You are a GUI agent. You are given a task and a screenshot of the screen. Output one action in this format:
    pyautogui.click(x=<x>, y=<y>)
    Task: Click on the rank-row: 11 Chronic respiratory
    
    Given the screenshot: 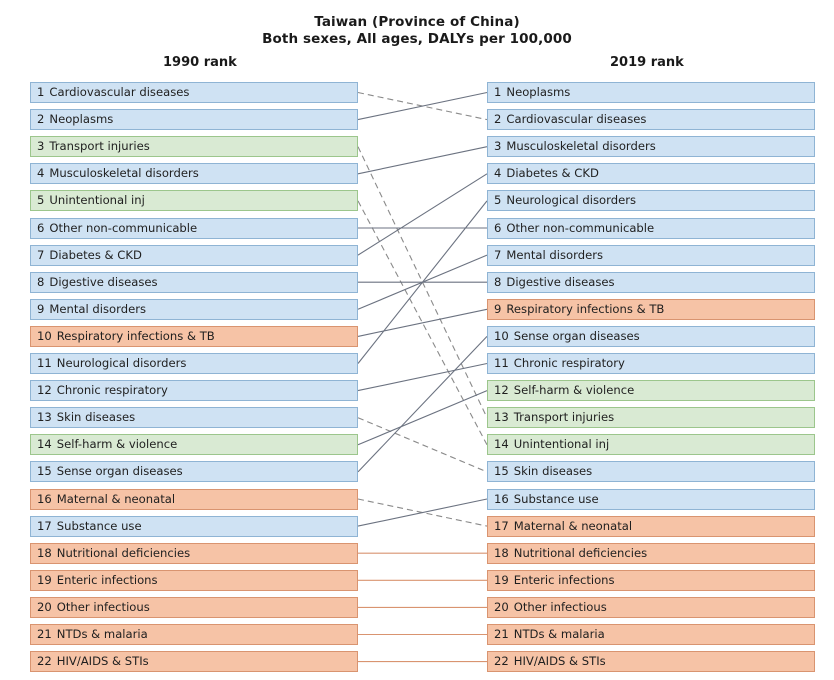 What is the action you would take?
    pyautogui.click(x=651, y=363)
    